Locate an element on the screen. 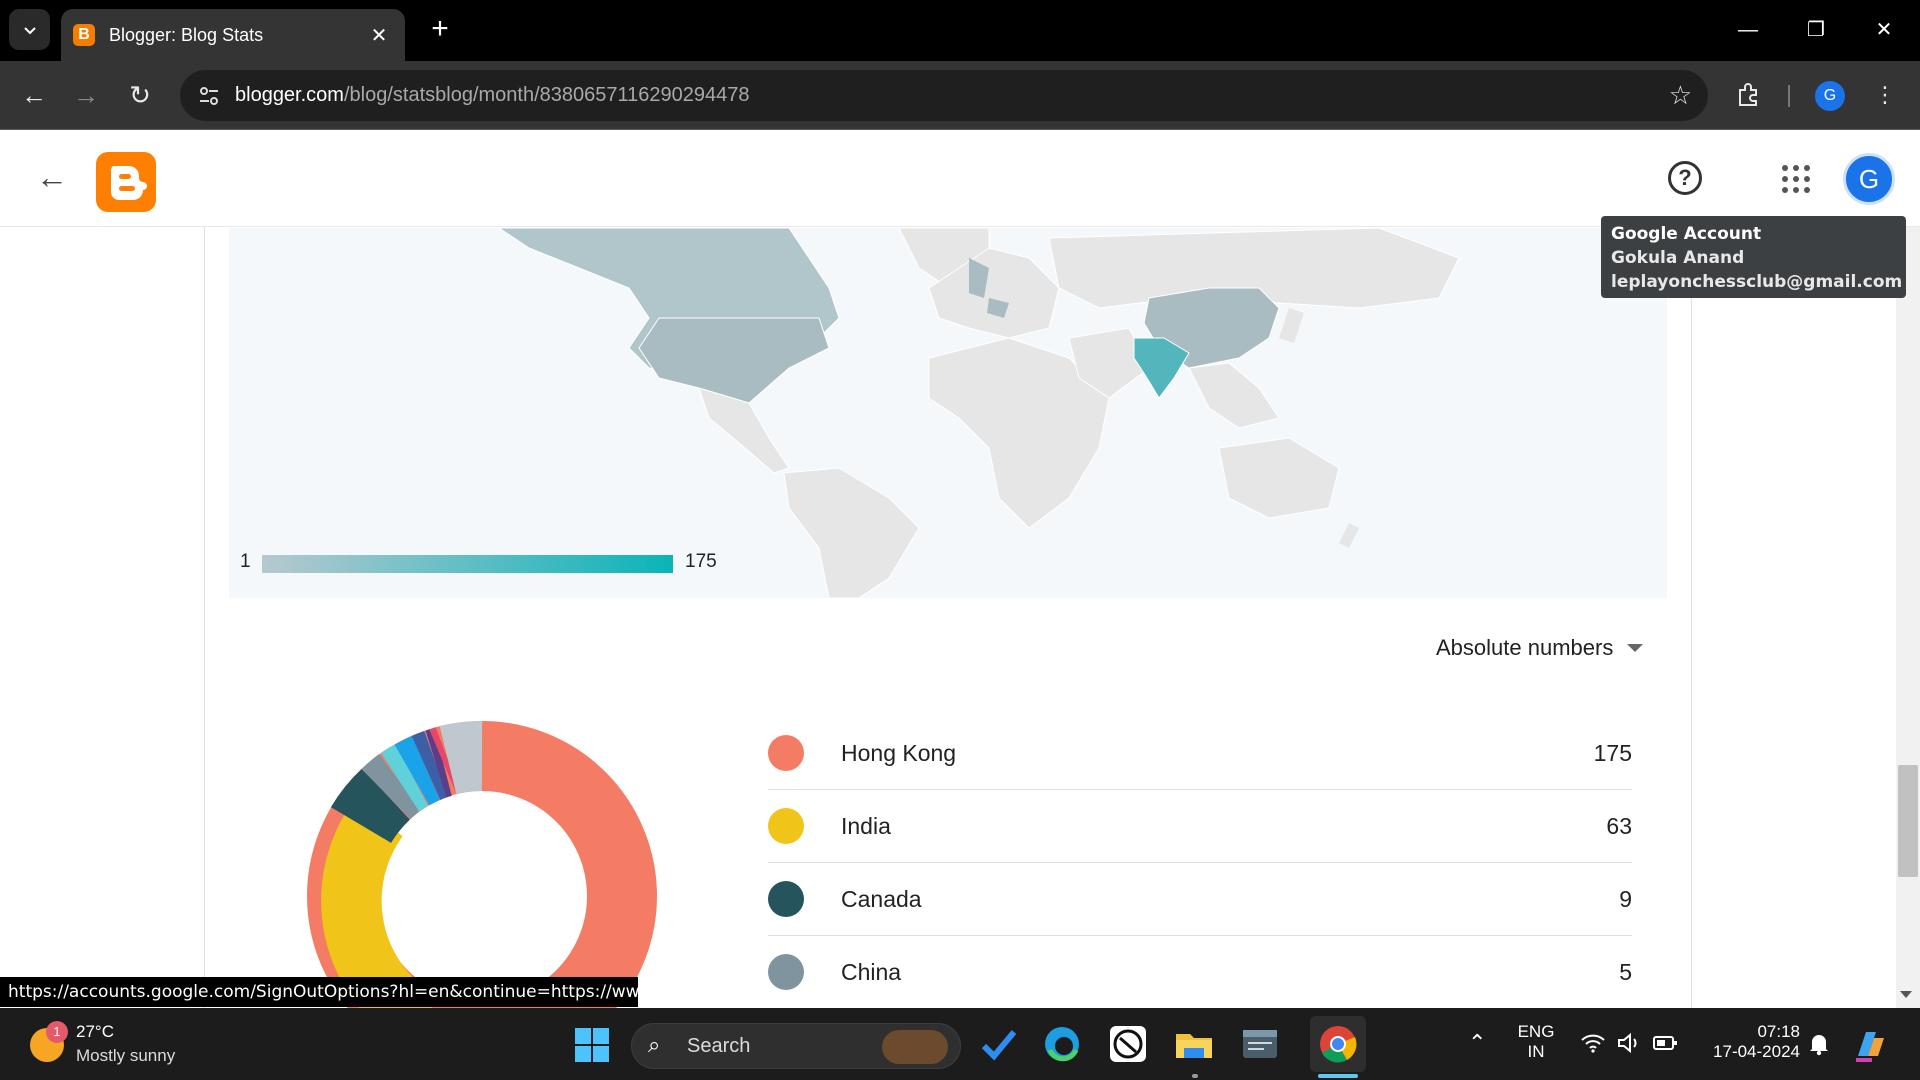  notification-bell-icon is located at coordinates (1819, 1044).